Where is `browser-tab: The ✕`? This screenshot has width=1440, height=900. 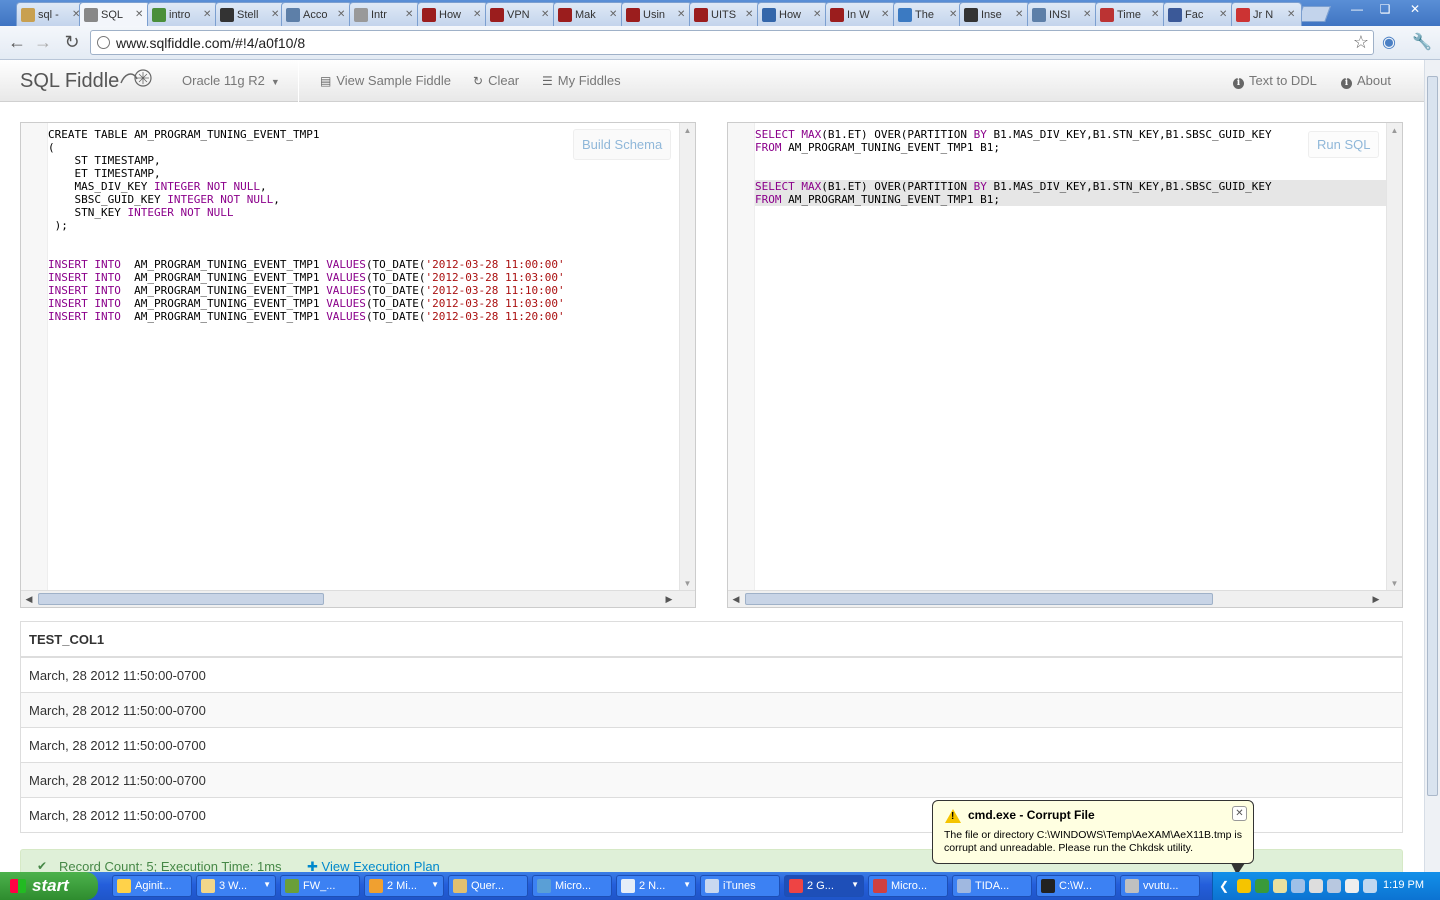 browser-tab: The ✕ is located at coordinates (928, 14).